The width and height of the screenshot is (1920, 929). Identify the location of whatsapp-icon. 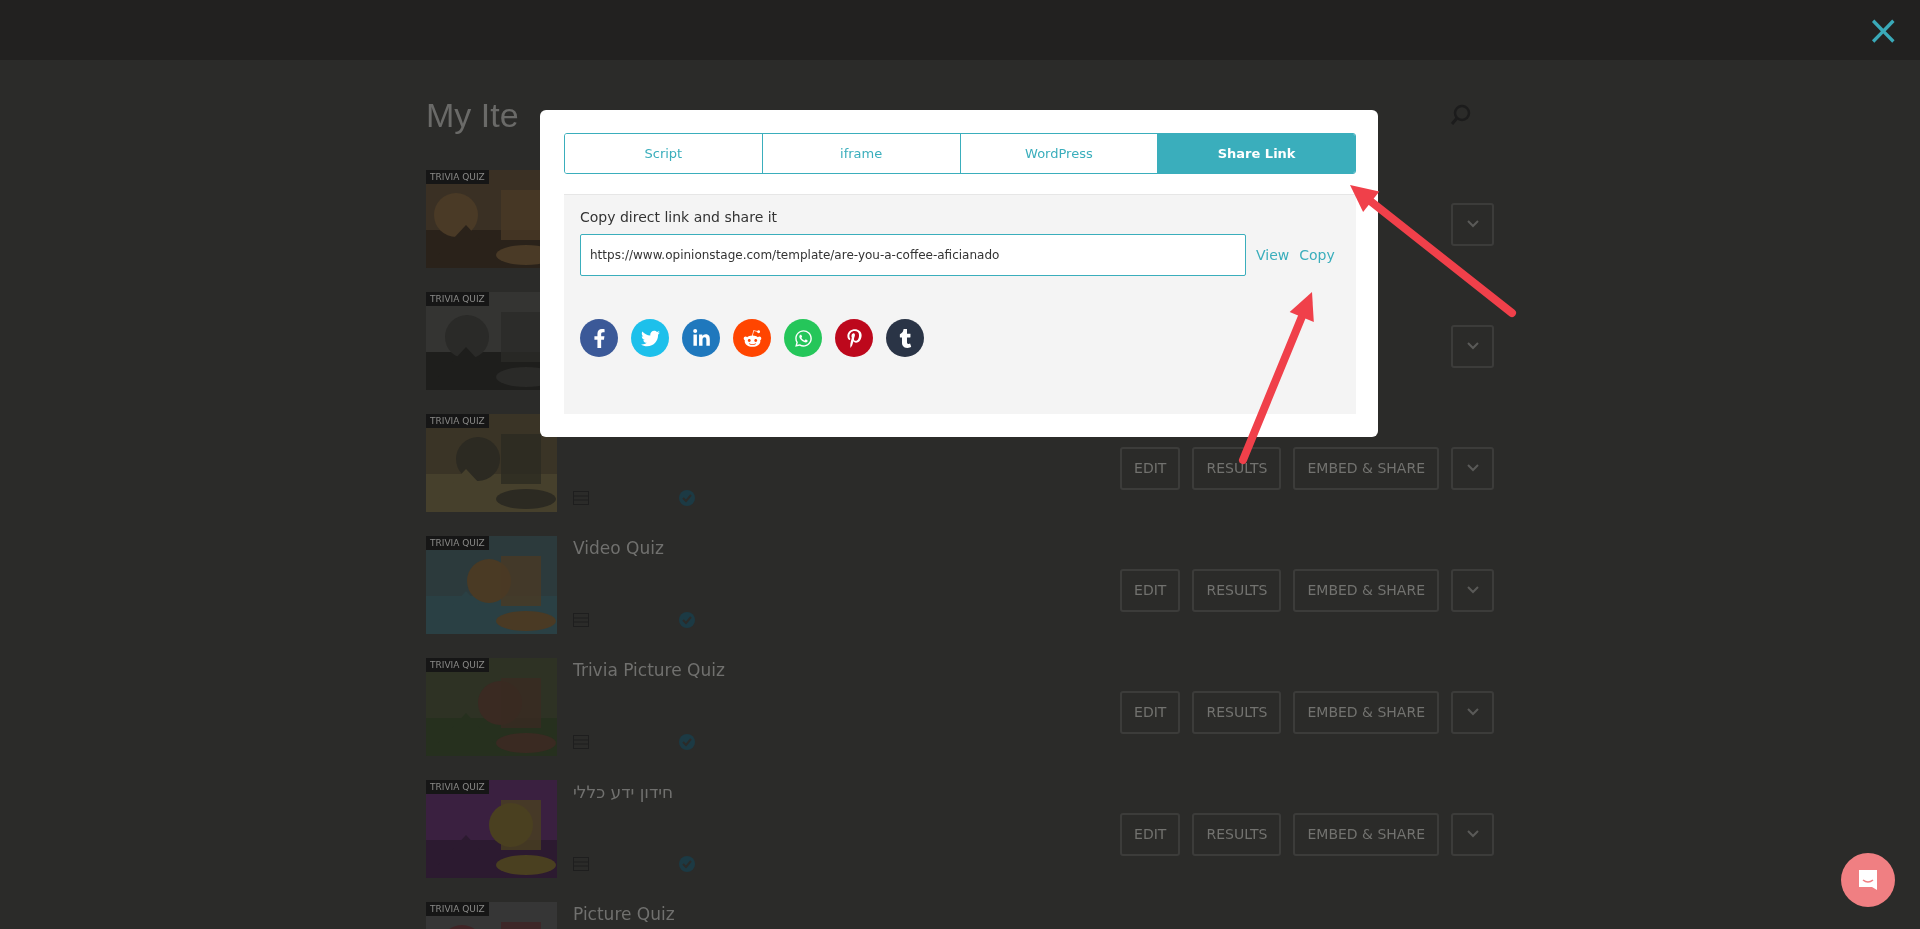
(803, 338).